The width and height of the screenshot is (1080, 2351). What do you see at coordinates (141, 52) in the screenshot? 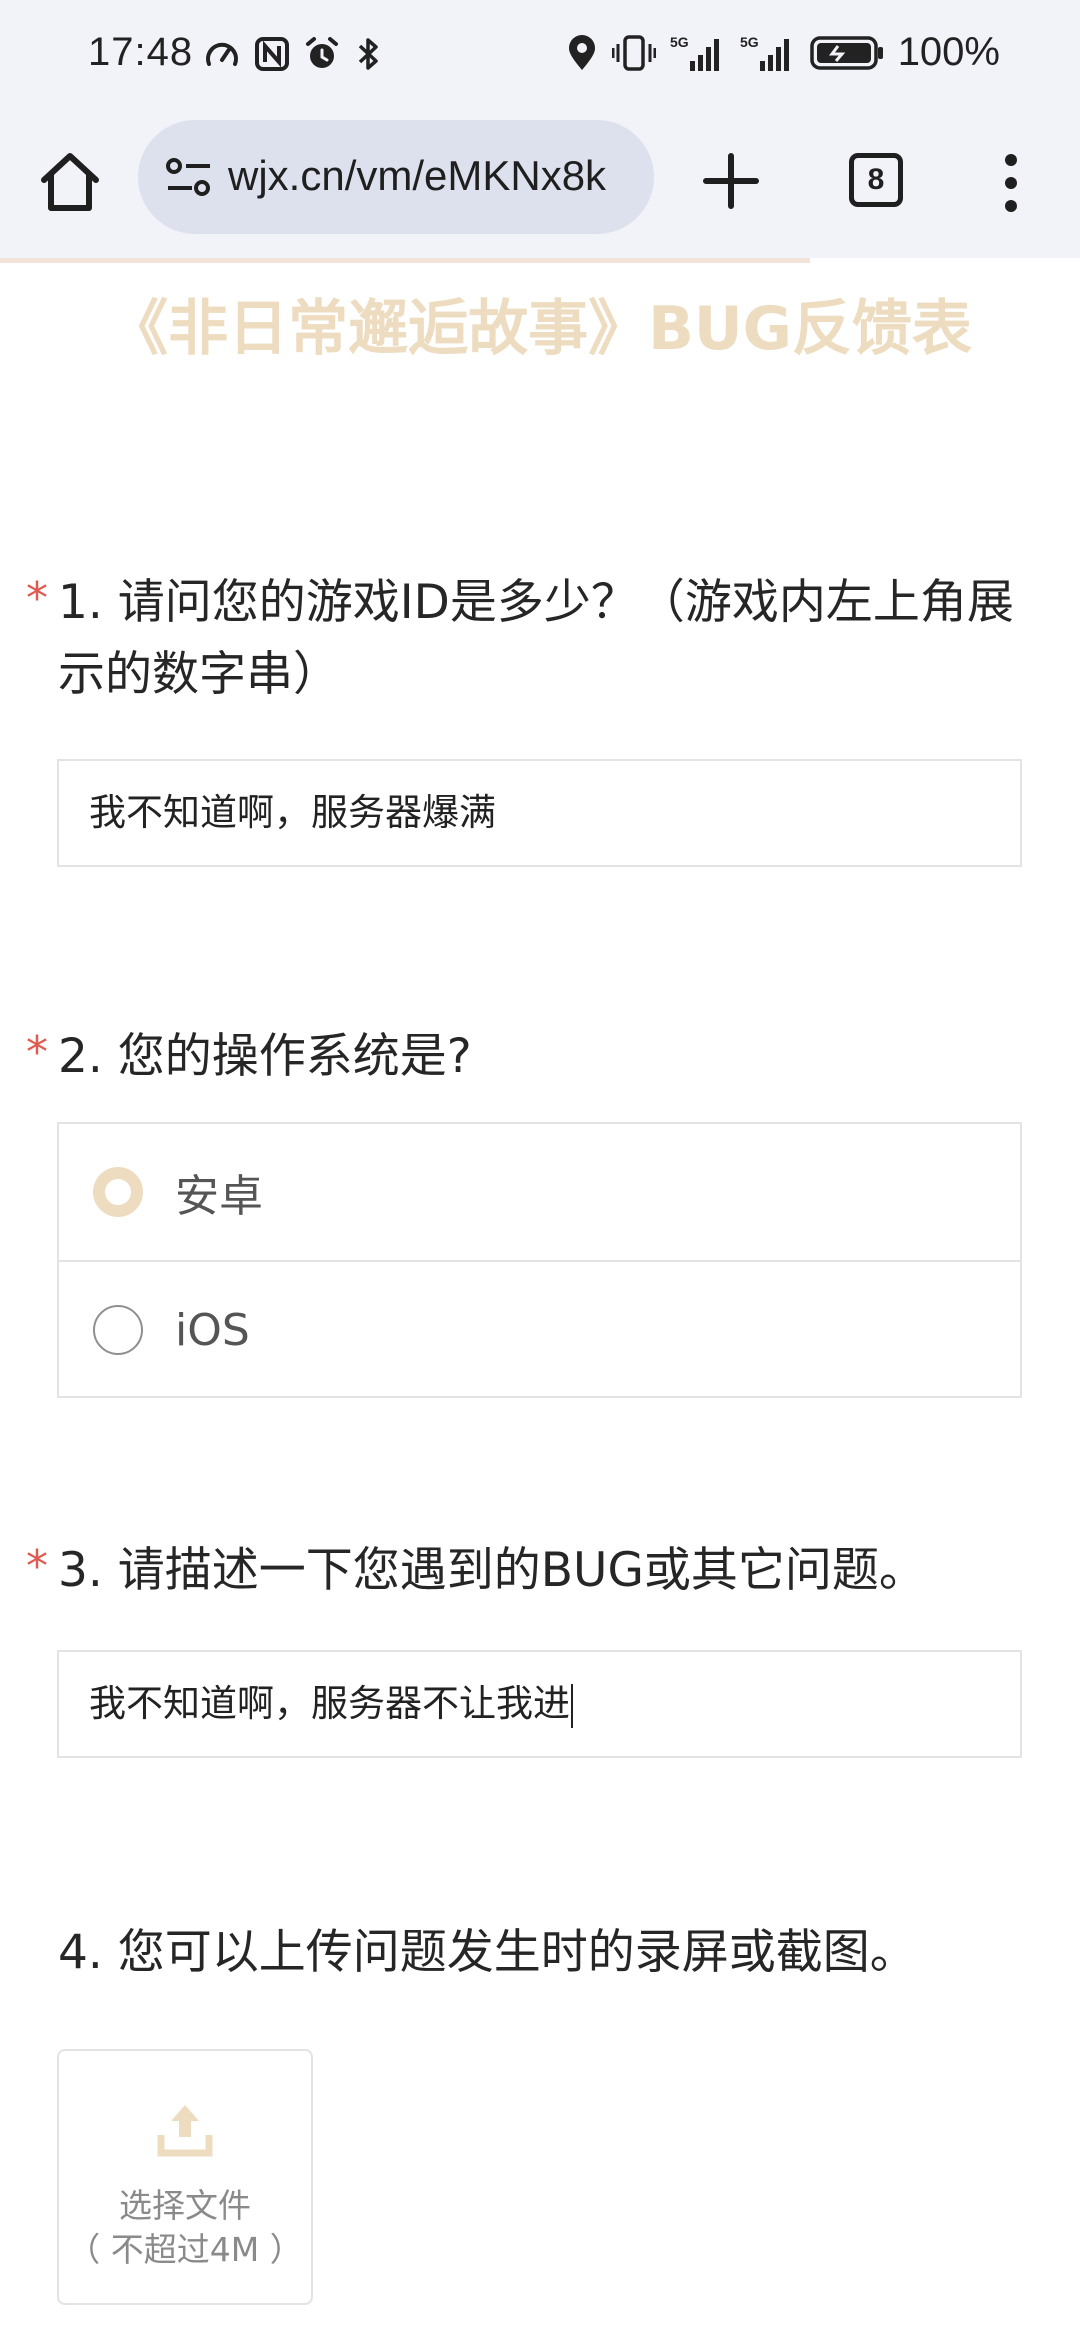
I see `status-time: 17:48` at bounding box center [141, 52].